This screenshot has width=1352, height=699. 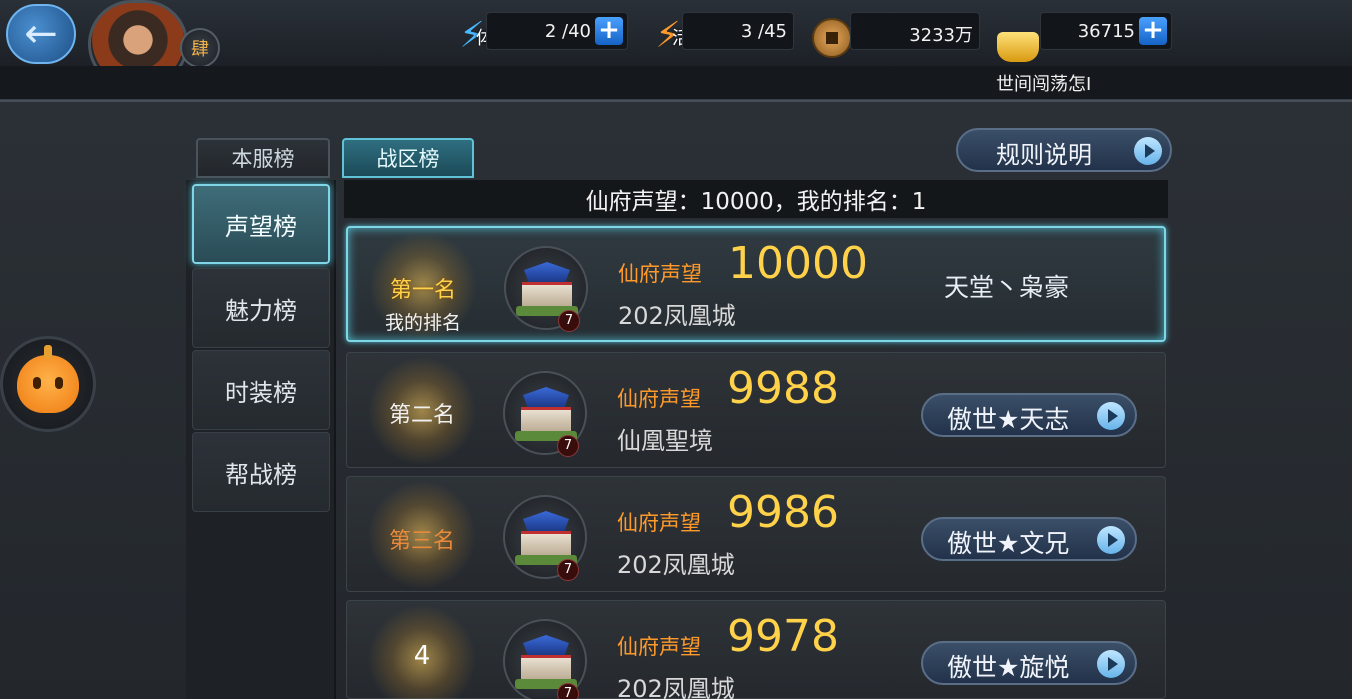 I want to click on ingot-value: 36715, so click(x=1106, y=31).